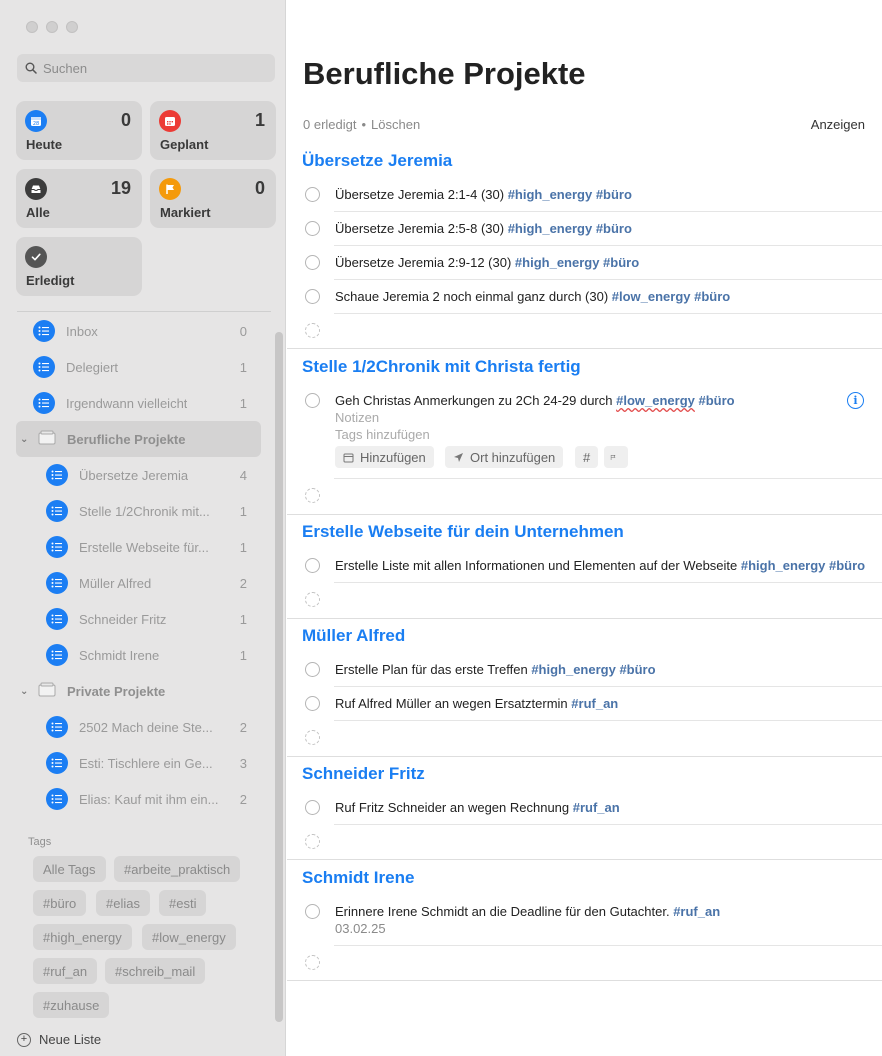  Describe the element at coordinates (69, 869) in the screenshot. I see `tag-chip: Alle Tags` at that location.